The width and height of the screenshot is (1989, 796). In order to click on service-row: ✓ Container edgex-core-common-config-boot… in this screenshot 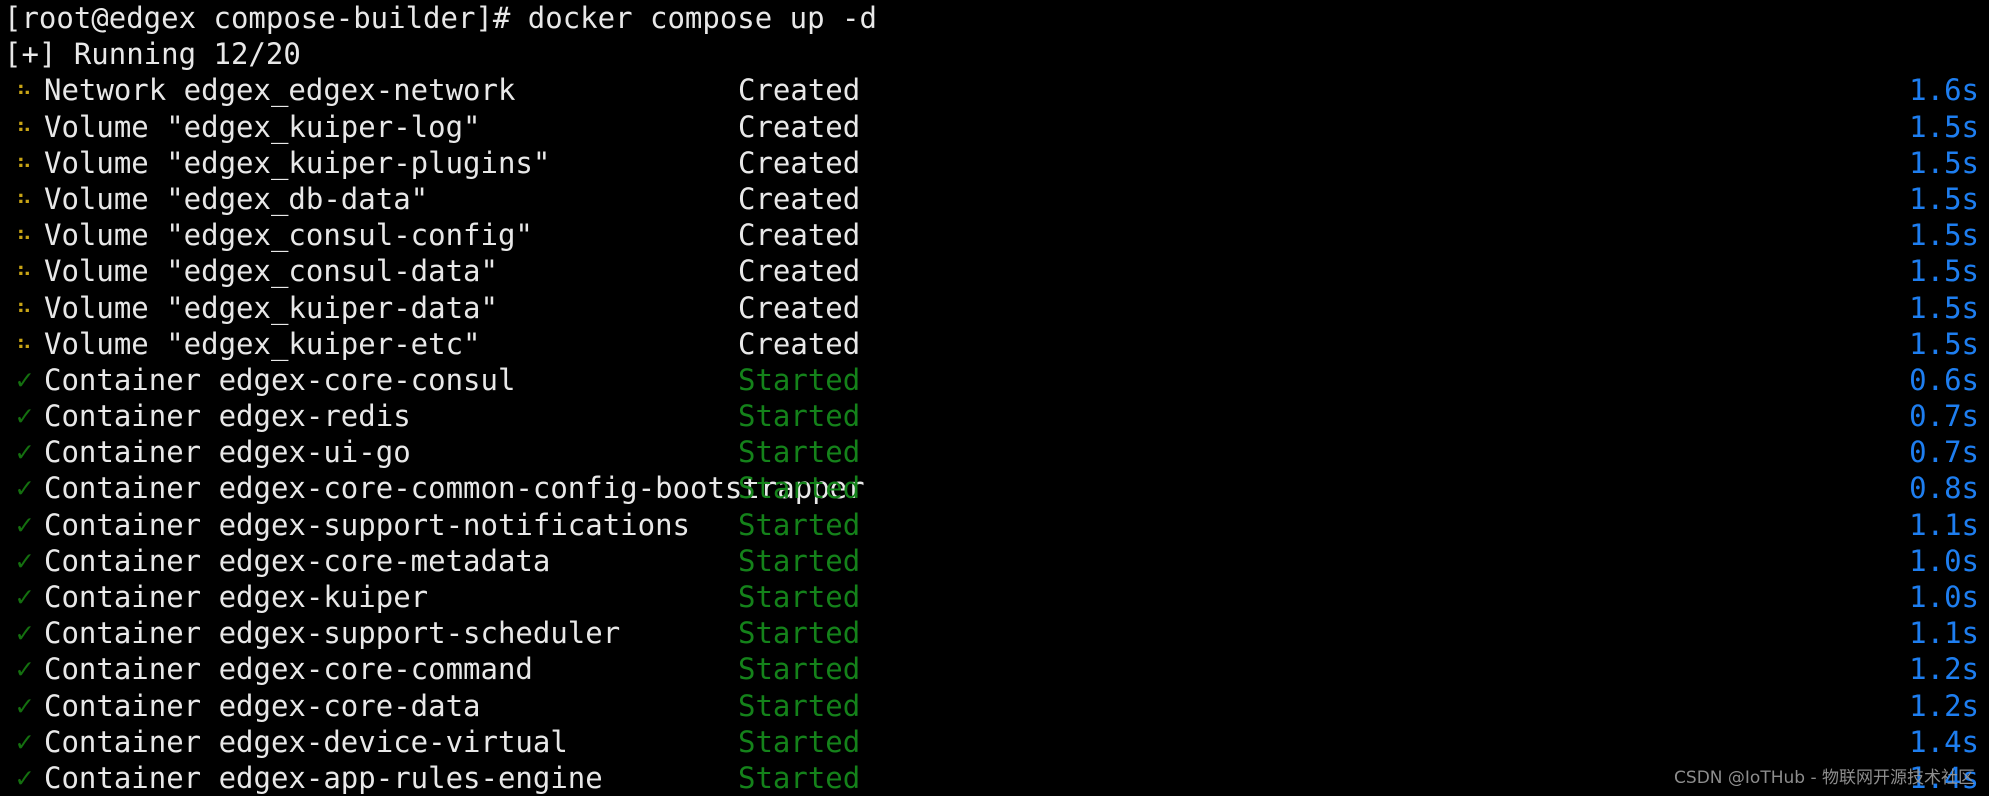, I will do `click(994, 488)`.